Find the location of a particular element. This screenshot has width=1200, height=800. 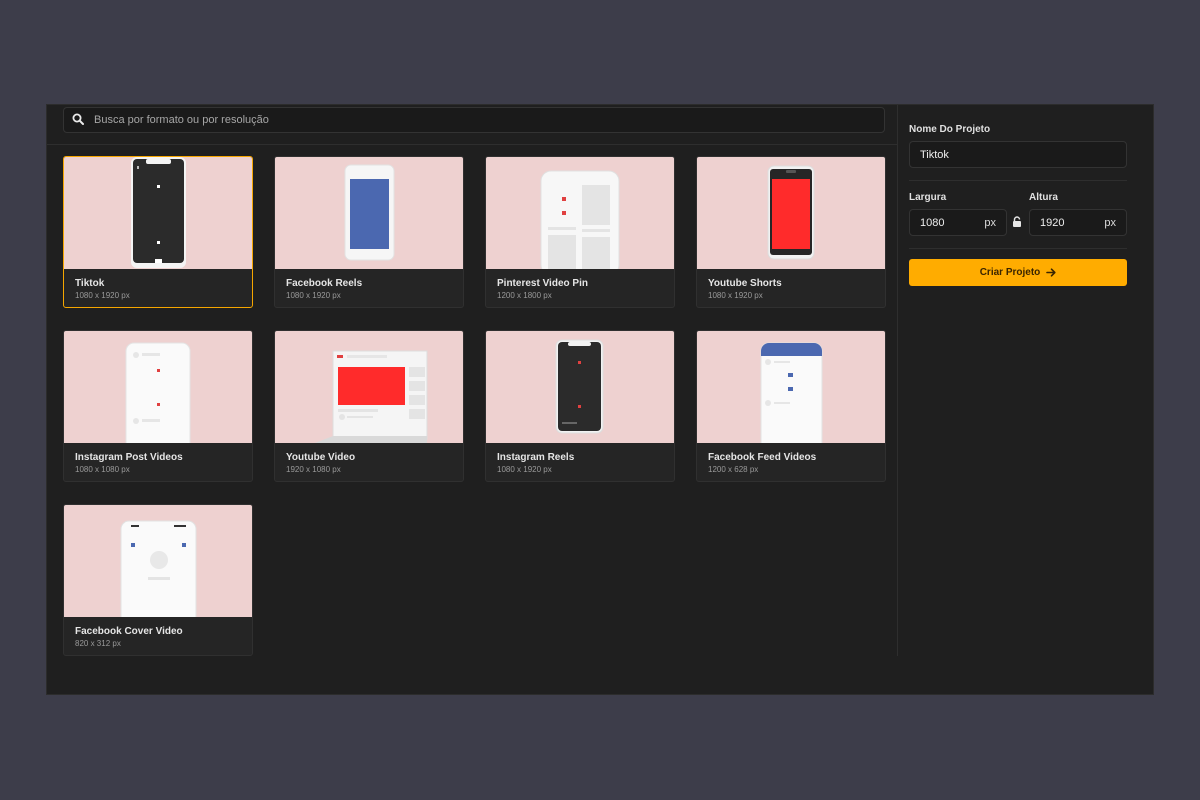

format-card-instagram-reels: Instagram Reels 1080 x 1920 px is located at coordinates (580, 406).